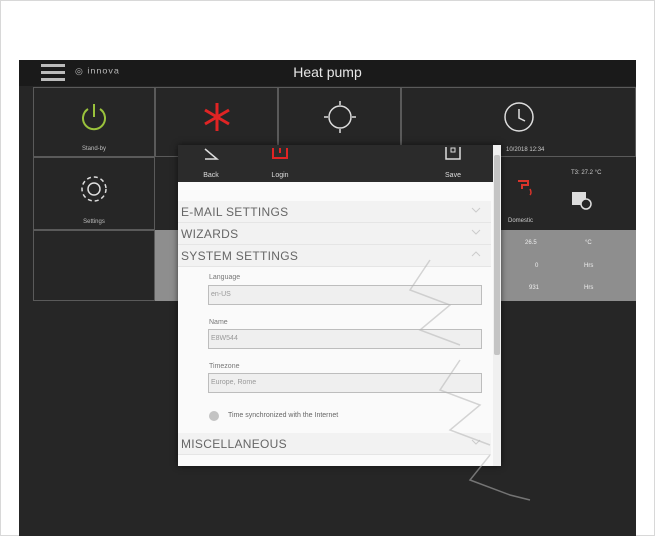 The image size is (655, 536). Describe the element at coordinates (240, 256) in the screenshot. I see `section-system-settings-label: SYSTEM SETTINGS` at that location.